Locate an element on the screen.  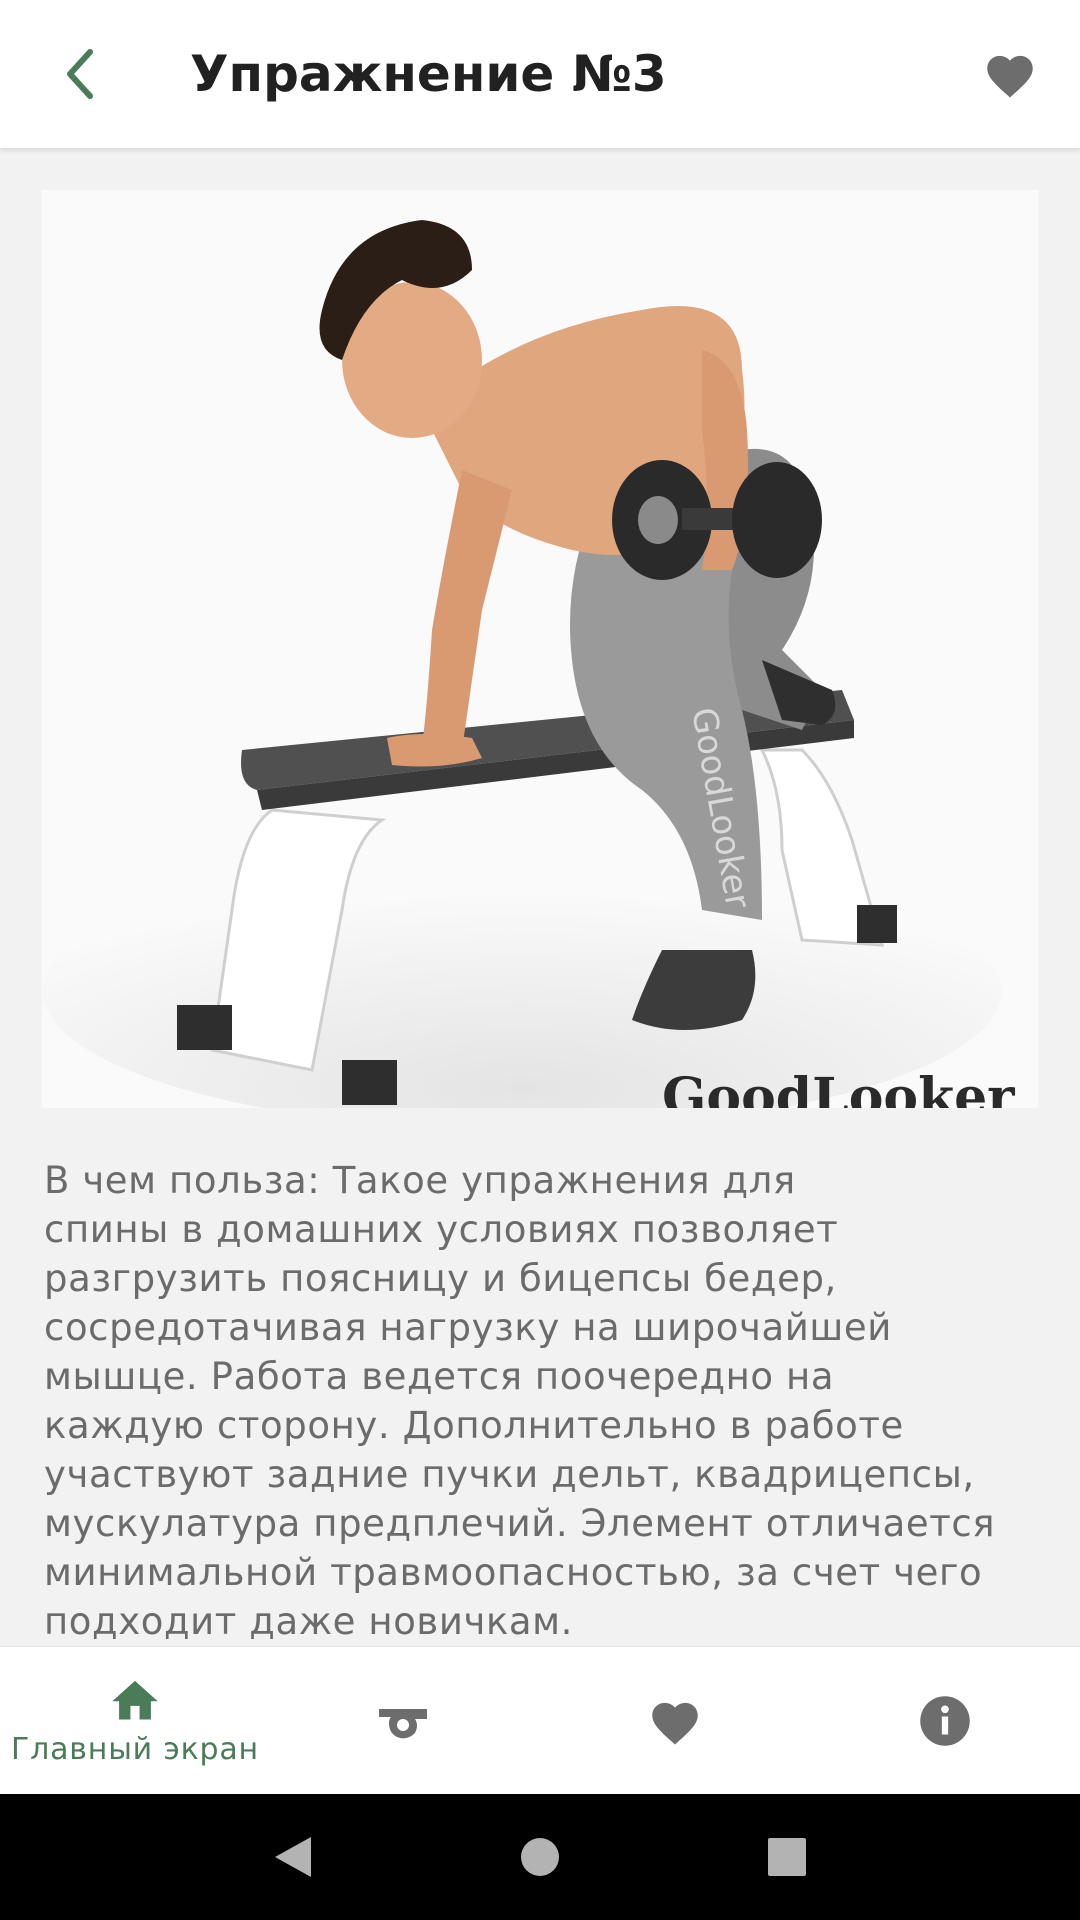
system-home-button is located at coordinates (540, 1857).